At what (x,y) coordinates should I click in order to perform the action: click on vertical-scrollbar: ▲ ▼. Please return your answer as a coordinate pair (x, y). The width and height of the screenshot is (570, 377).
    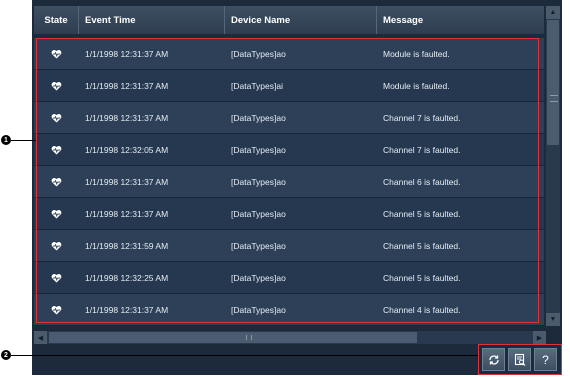
    Looking at the image, I should click on (553, 166).